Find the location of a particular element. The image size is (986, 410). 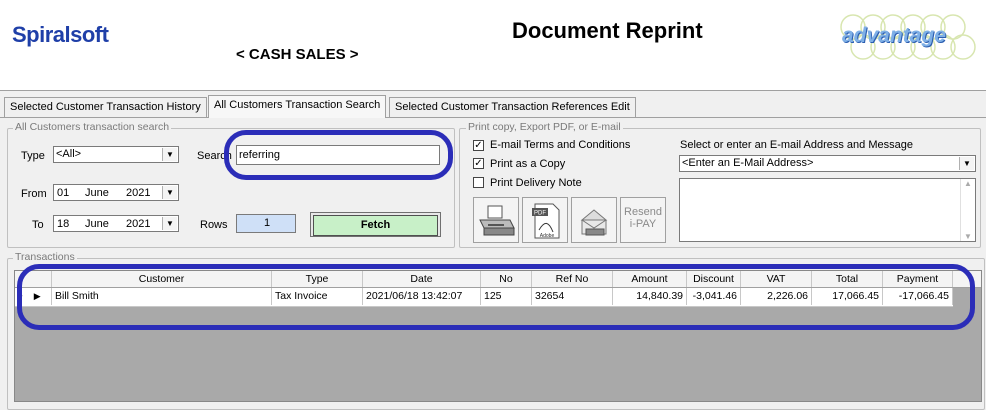

to-month: June is located at coordinates (97, 224).